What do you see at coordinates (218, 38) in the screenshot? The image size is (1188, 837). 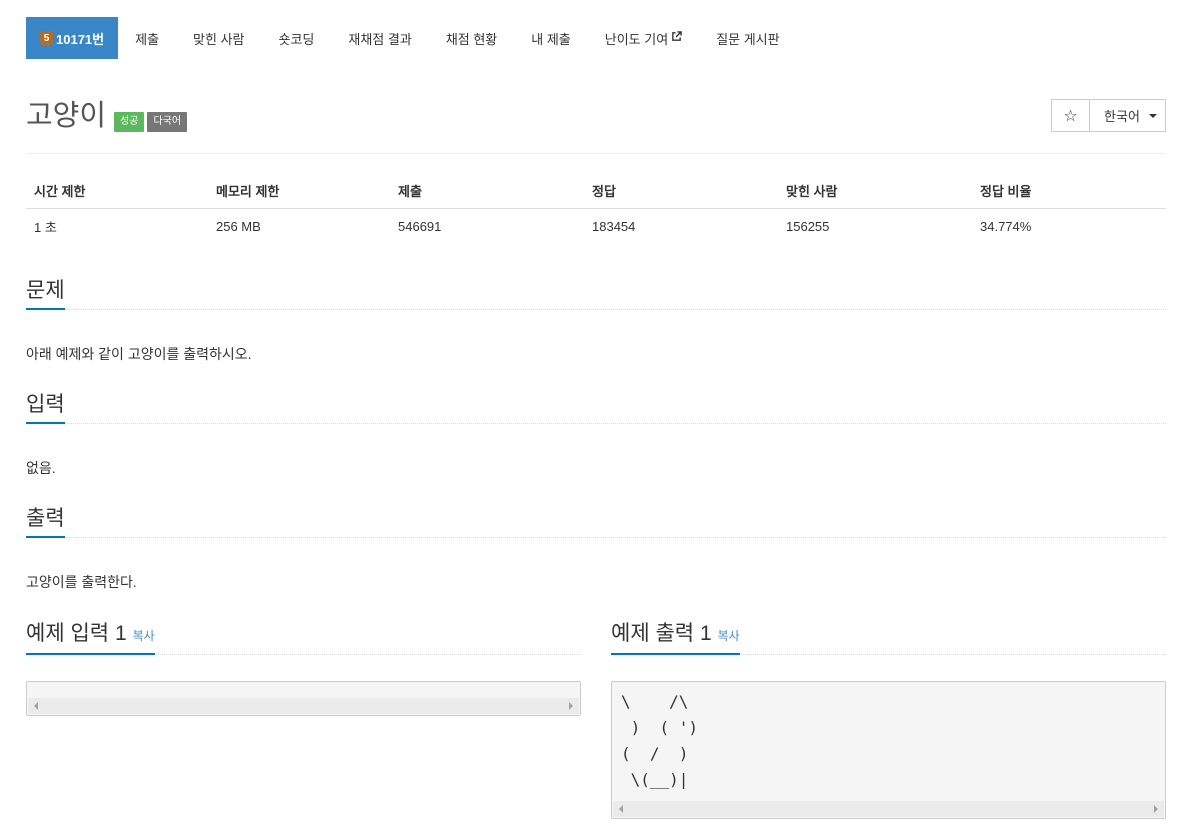 I see `tab-solved-users: 맞힌 사람` at bounding box center [218, 38].